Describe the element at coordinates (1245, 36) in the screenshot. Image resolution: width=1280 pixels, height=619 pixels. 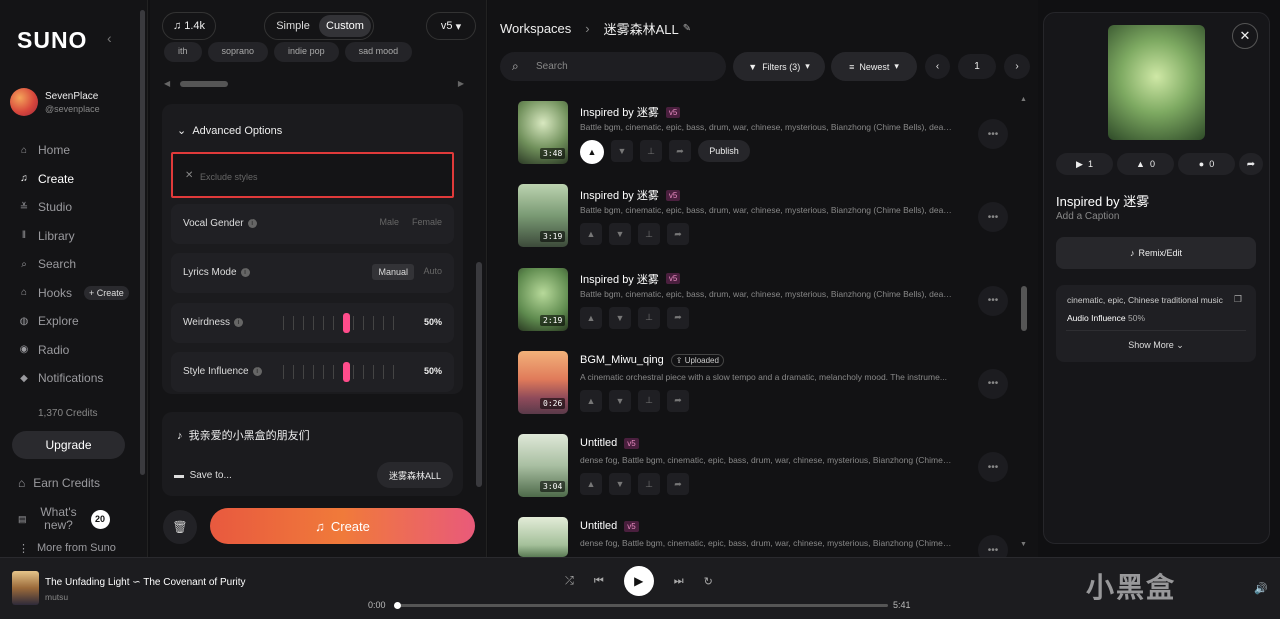
I see `close-icon: ✕` at that location.